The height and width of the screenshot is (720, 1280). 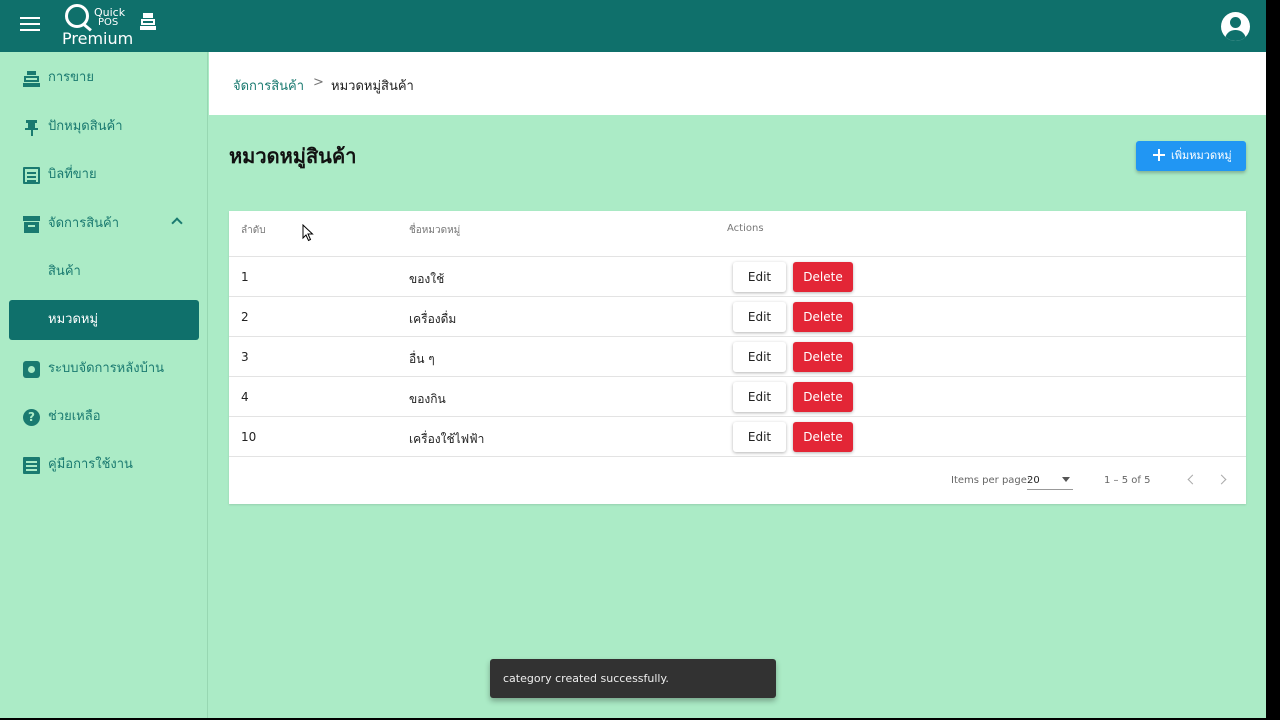 I want to click on table-row: 3 อื่น ๆ Edit Delete, so click(x=737, y=357).